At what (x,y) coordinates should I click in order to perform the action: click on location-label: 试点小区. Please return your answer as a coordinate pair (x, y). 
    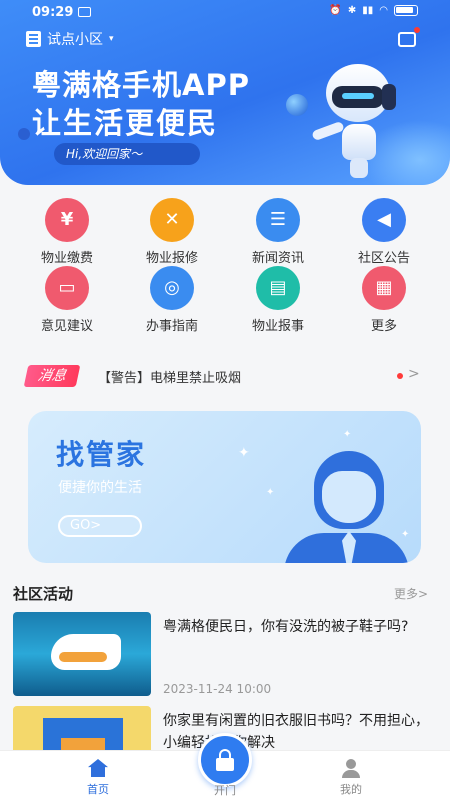
    Looking at the image, I should click on (75, 40).